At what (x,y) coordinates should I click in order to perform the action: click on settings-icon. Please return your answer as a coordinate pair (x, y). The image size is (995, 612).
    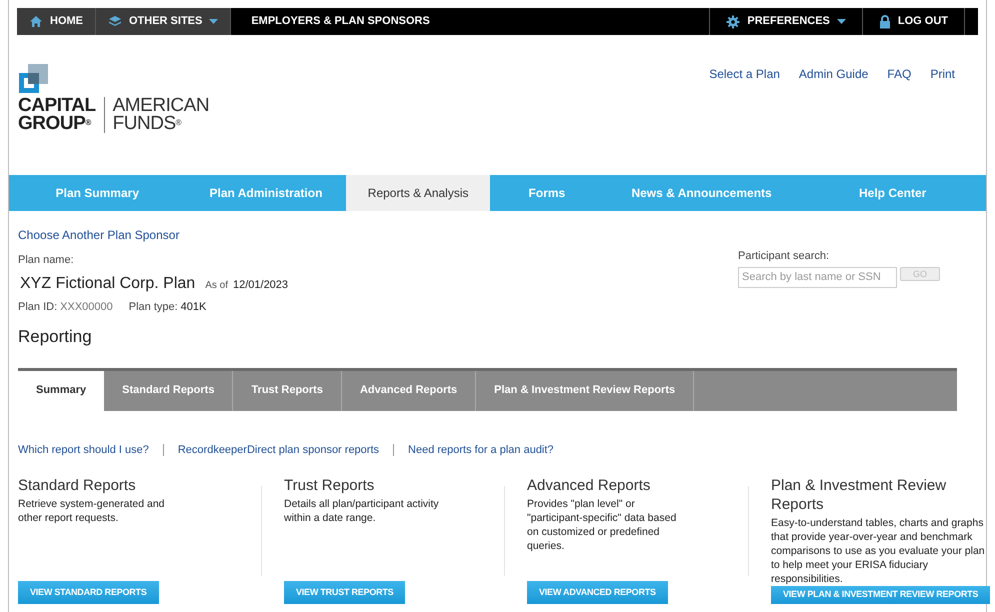
    Looking at the image, I should click on (733, 21).